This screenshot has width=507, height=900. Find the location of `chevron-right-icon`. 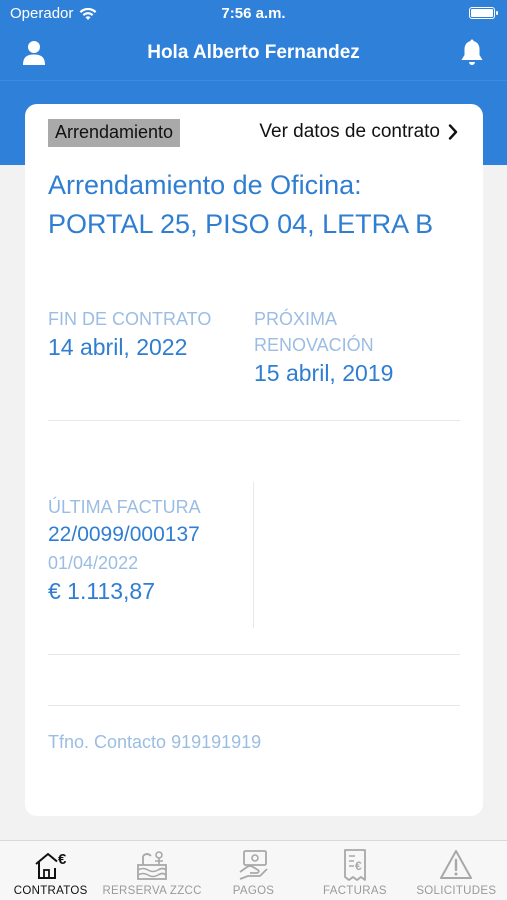

chevron-right-icon is located at coordinates (453, 132).